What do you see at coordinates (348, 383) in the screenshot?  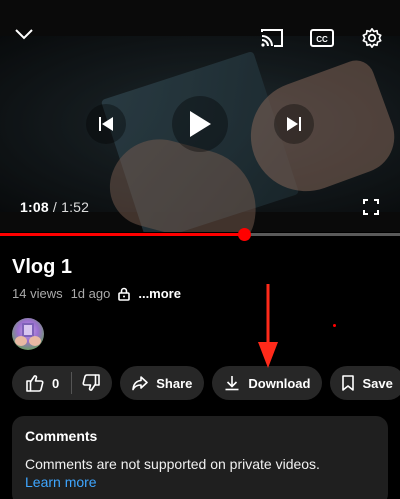 I see `bookmark-icon` at bounding box center [348, 383].